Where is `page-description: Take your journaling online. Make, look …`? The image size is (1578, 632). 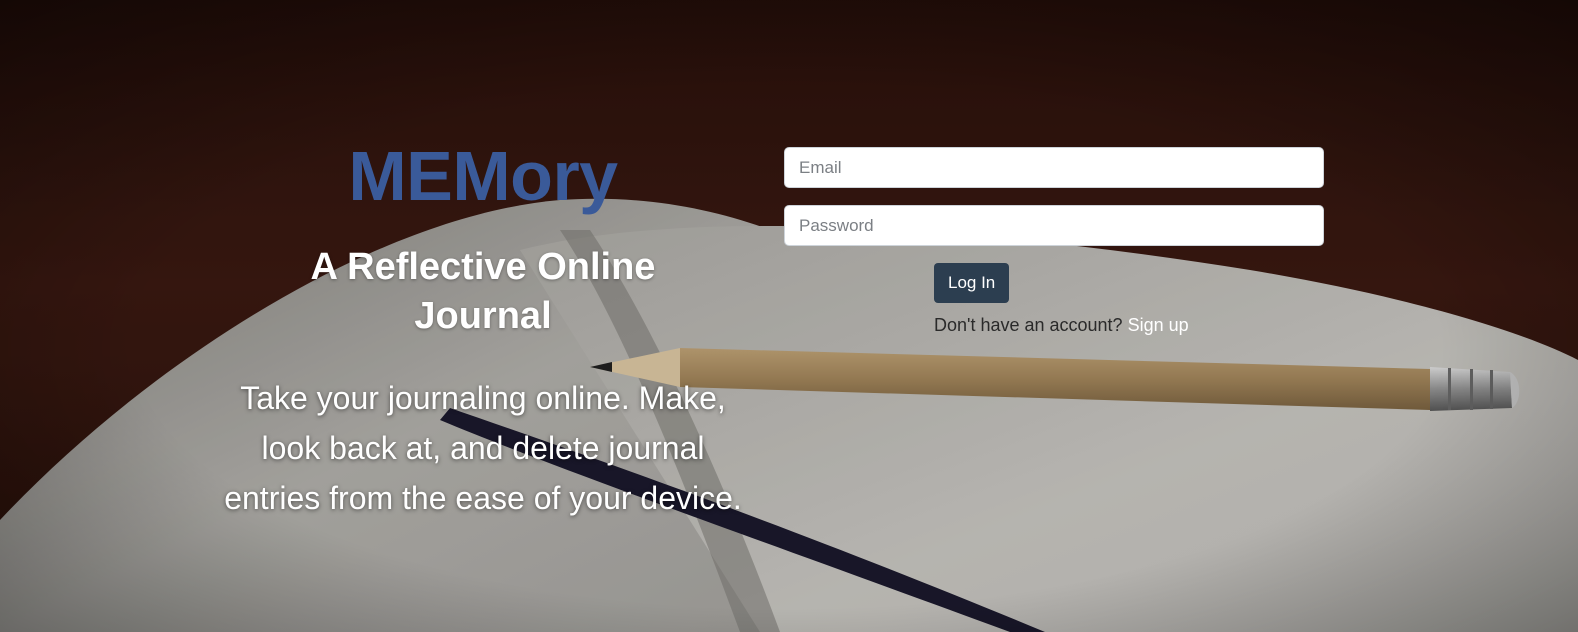
page-description: Take your journaling online. Make, look … is located at coordinates (483, 448).